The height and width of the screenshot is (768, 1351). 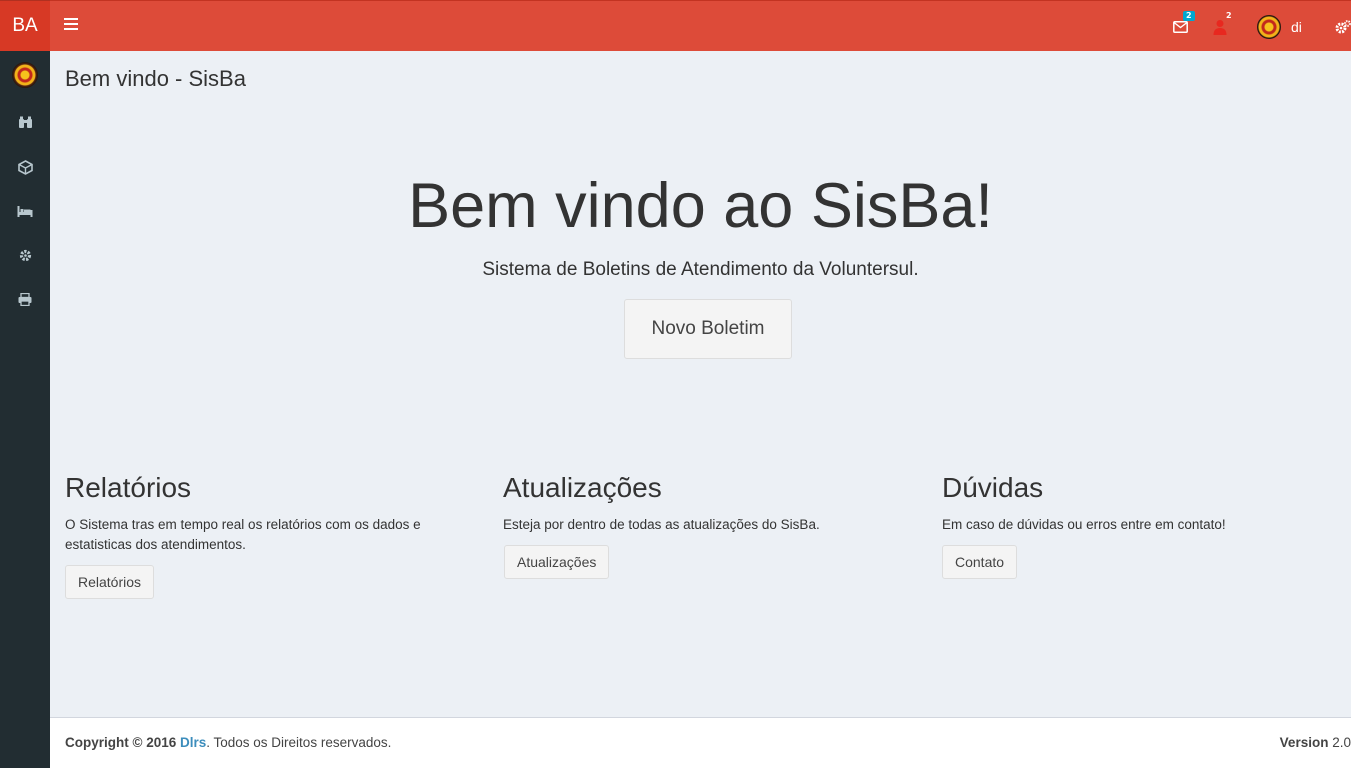 What do you see at coordinates (110, 582) in the screenshot?
I see `reports-button: Relatórios` at bounding box center [110, 582].